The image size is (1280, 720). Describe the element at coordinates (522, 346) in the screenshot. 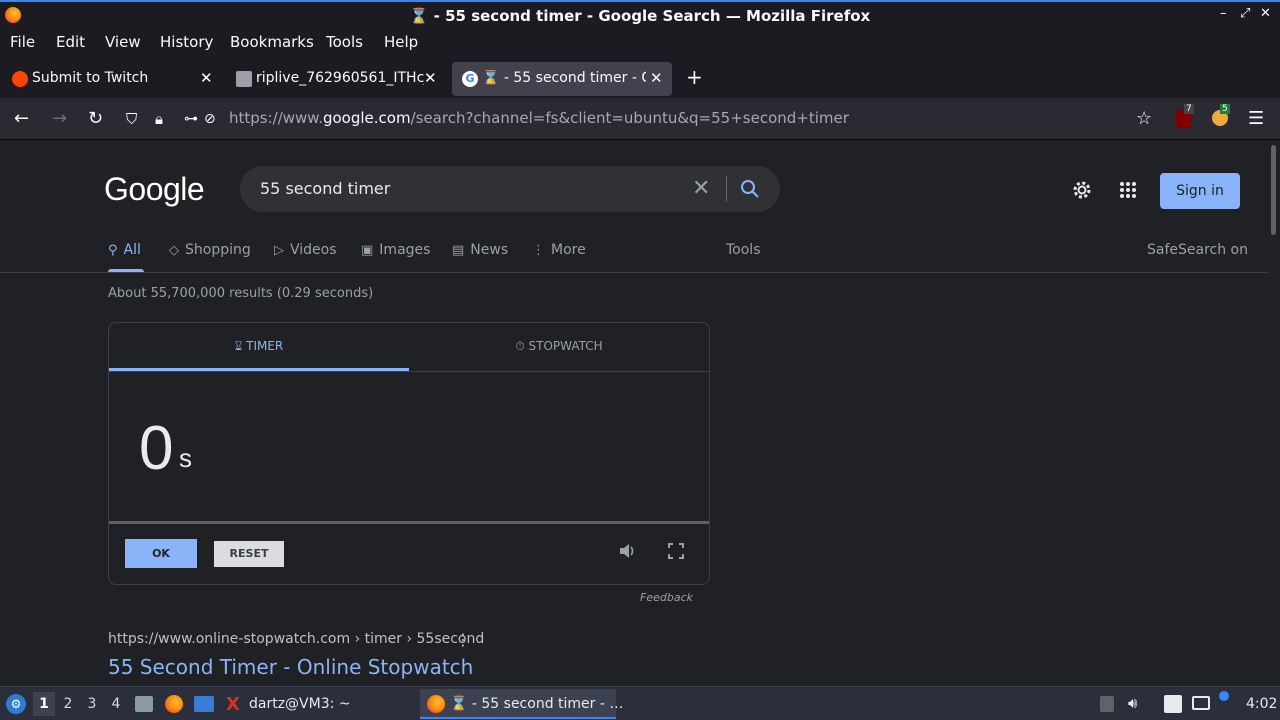

I see `stopwatch-icon: ⏱︎` at that location.